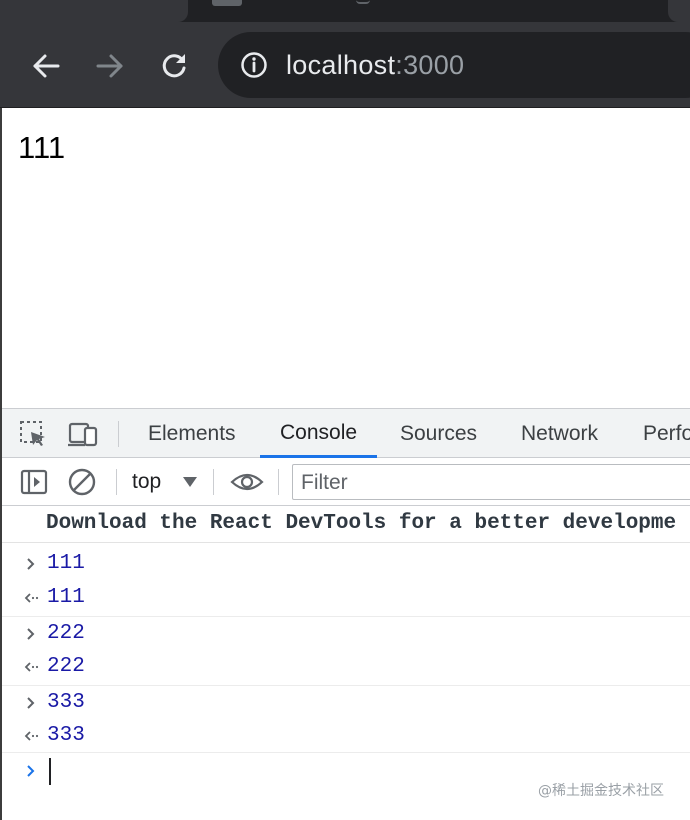 This screenshot has height=820, width=690. Describe the element at coordinates (319, 433) in the screenshot. I see `tab-console: Console` at that location.